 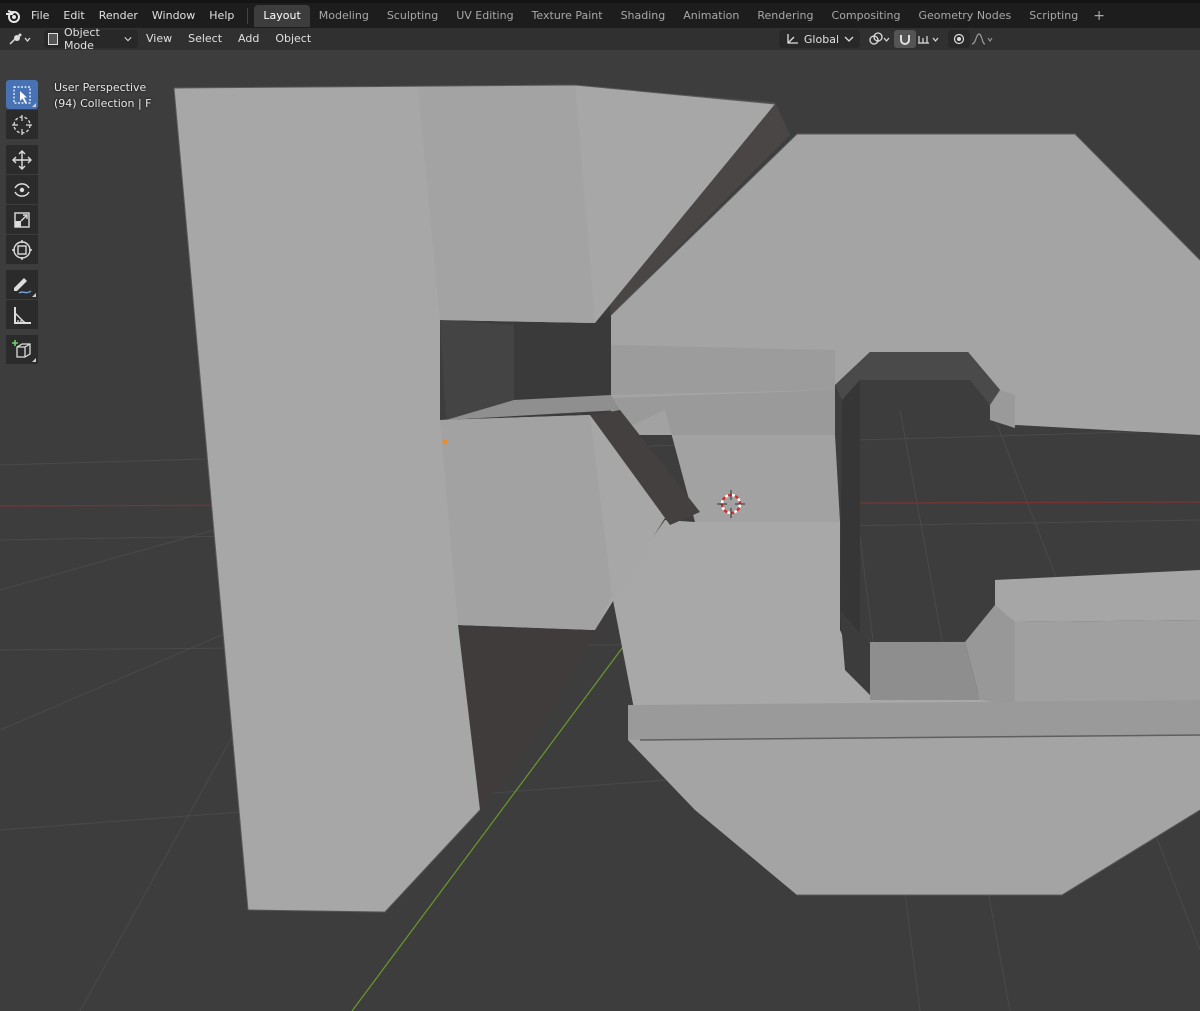 I want to click on proportional-editing-toggle, so click(x=959, y=39).